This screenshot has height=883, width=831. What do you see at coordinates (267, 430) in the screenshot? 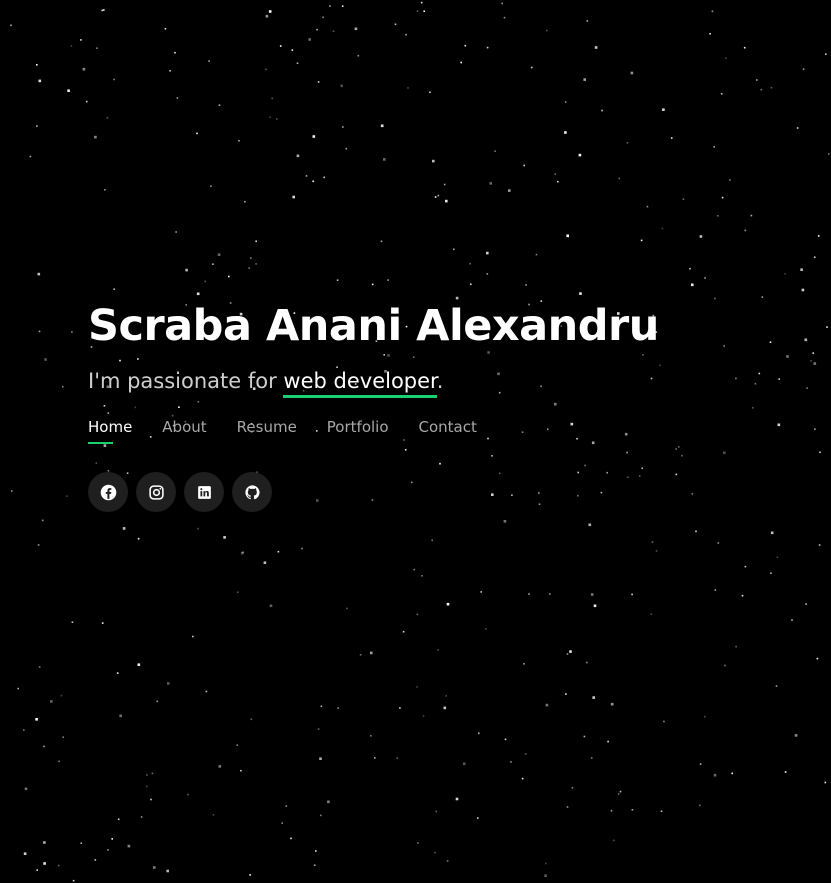
I see `nav-resume: Resume` at bounding box center [267, 430].